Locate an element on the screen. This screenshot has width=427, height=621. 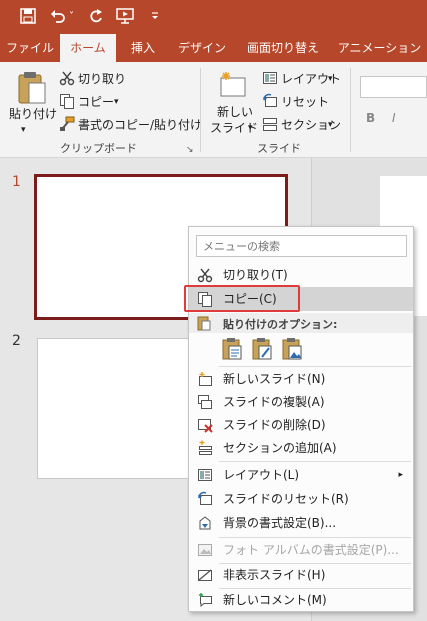
menu-item-add-section: セクションの追加(A) is located at coordinates (301, 448).